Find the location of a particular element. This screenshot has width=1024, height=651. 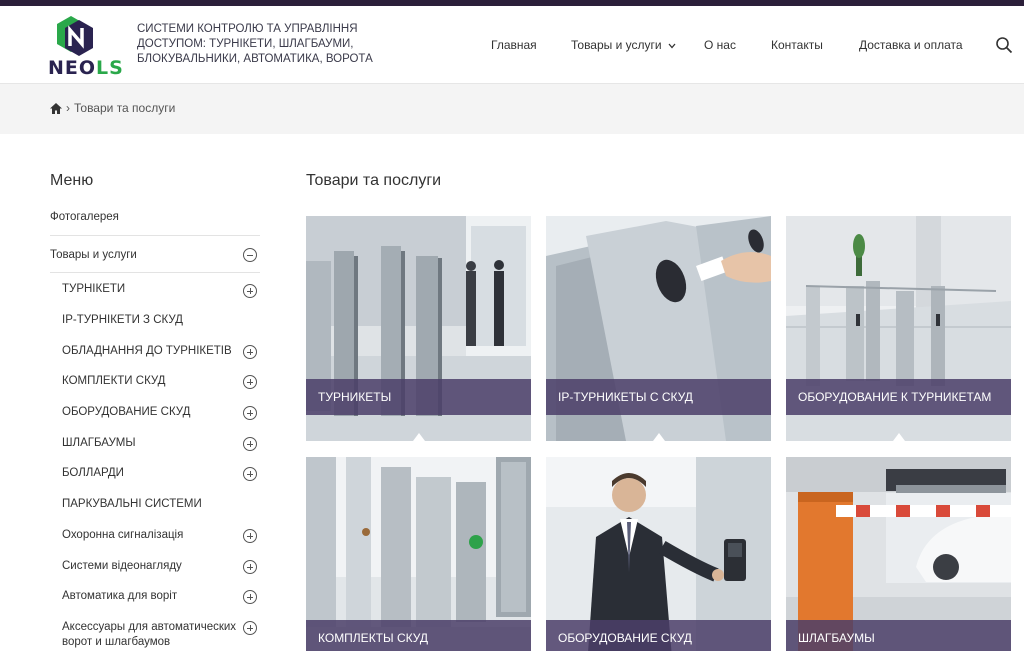

sidebar-item-products: Товары и услуги is located at coordinates (93, 255).